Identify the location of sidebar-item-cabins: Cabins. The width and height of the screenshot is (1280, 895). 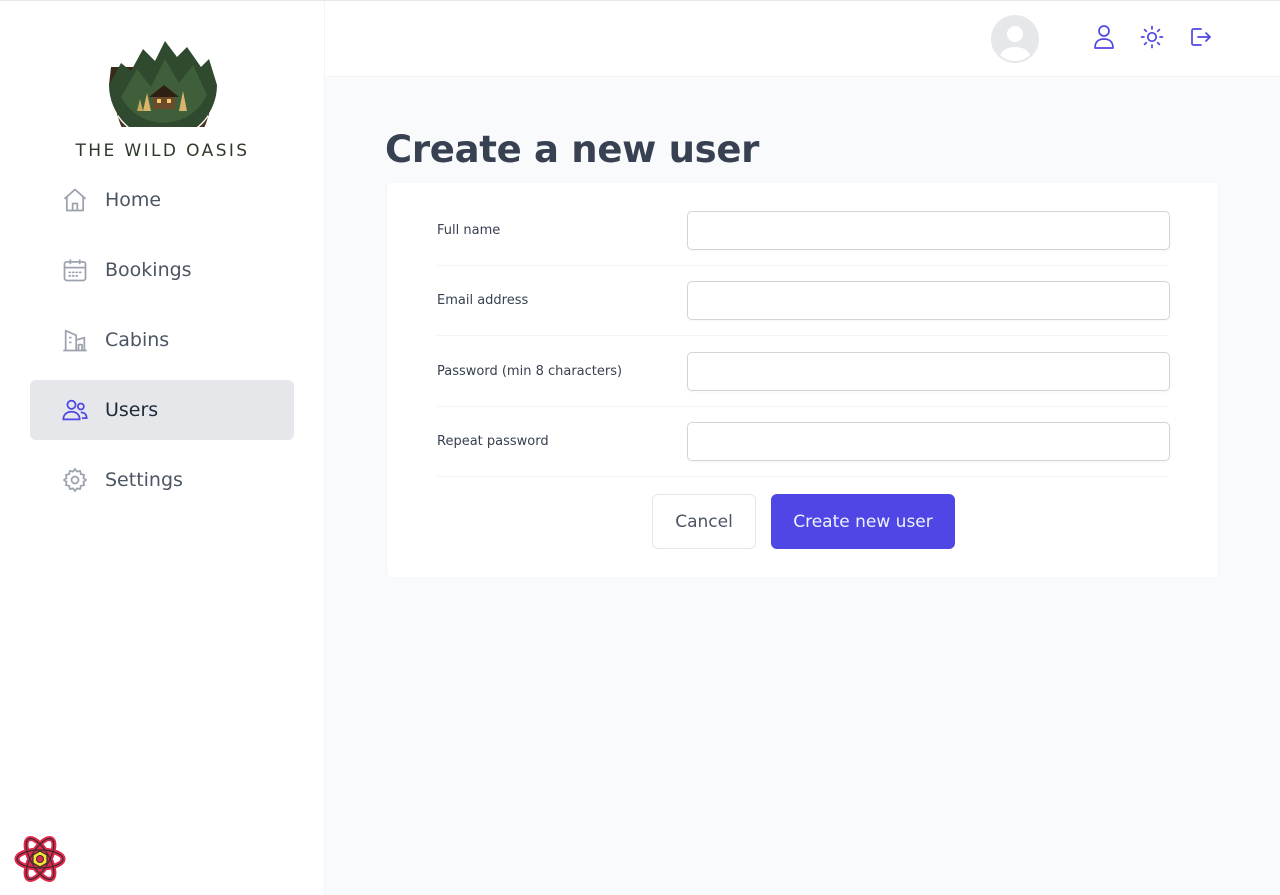
(162, 340).